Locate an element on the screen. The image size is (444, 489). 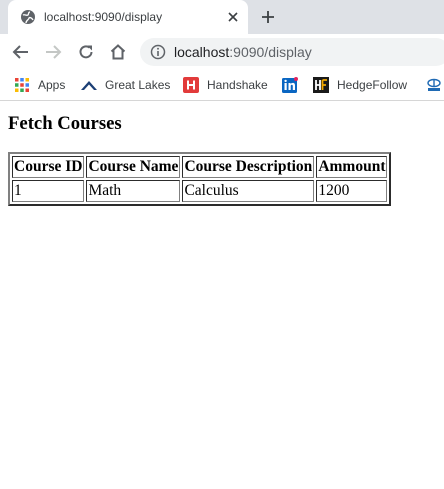
linkedin-icon is located at coordinates (290, 85).